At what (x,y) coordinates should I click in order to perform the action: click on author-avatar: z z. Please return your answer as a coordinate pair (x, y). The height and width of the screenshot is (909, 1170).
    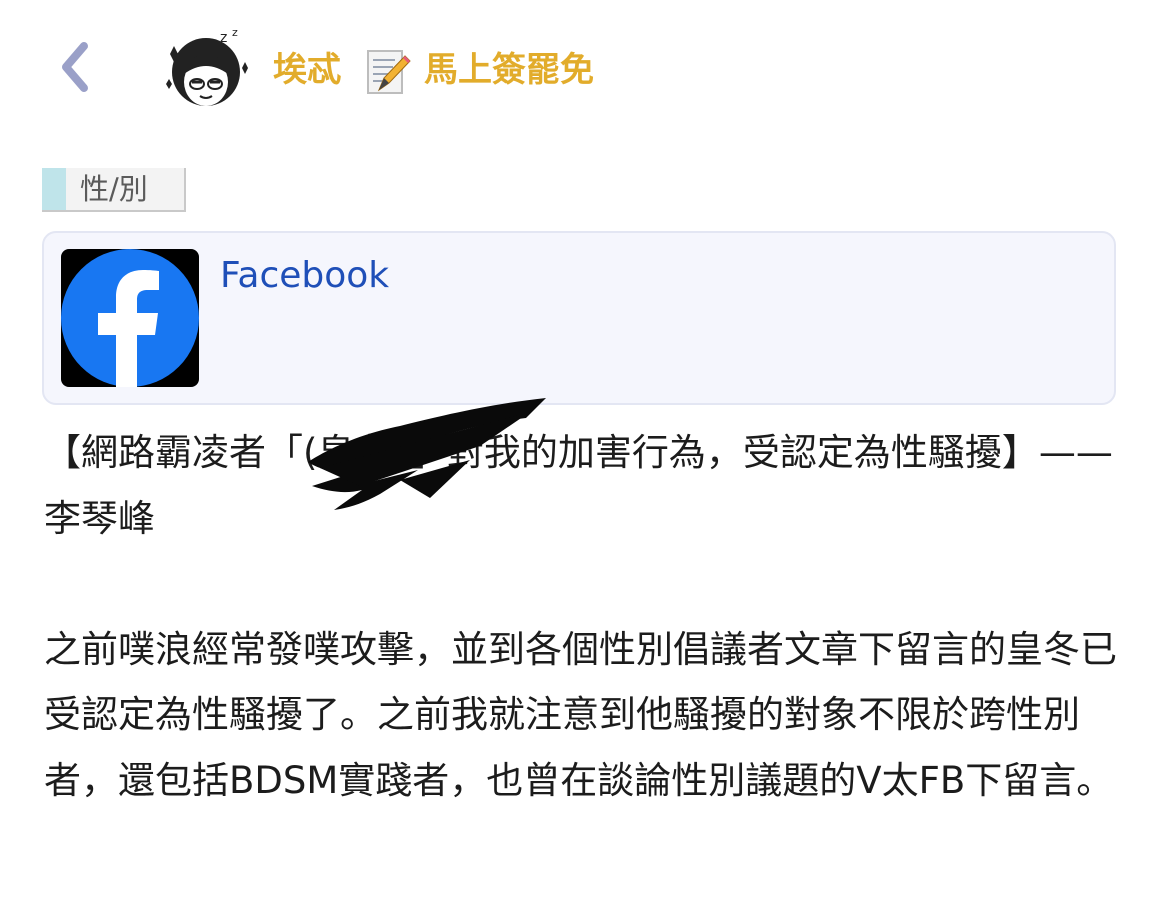
    Looking at the image, I should click on (208, 68).